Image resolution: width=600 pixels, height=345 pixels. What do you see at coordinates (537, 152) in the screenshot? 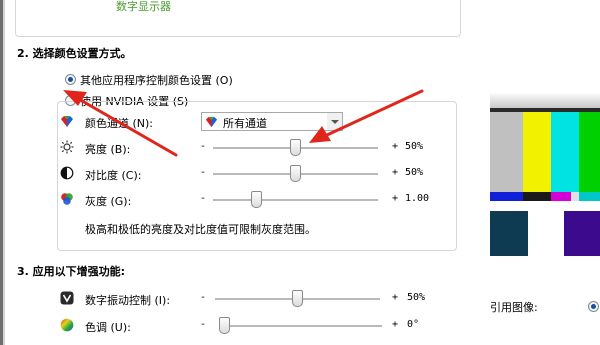
I see `bar-yellow` at bounding box center [537, 152].